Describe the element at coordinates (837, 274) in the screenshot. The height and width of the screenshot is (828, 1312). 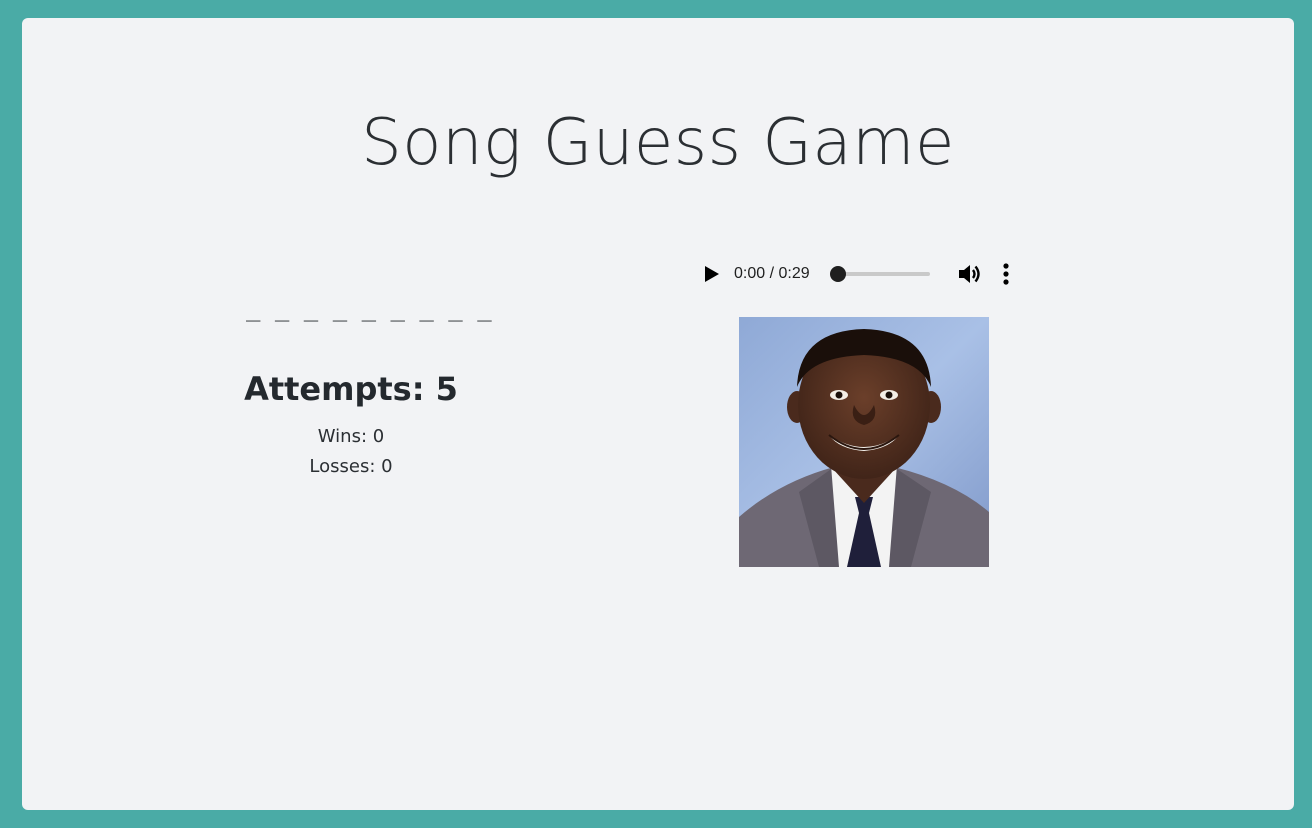
I see `progress-handle` at that location.